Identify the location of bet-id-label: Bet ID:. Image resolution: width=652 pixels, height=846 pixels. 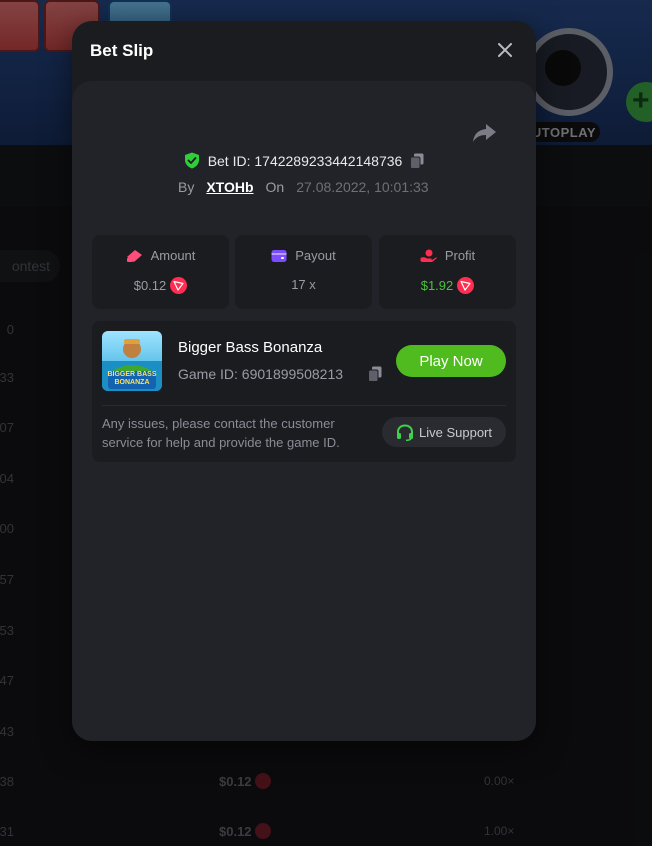
(229, 160).